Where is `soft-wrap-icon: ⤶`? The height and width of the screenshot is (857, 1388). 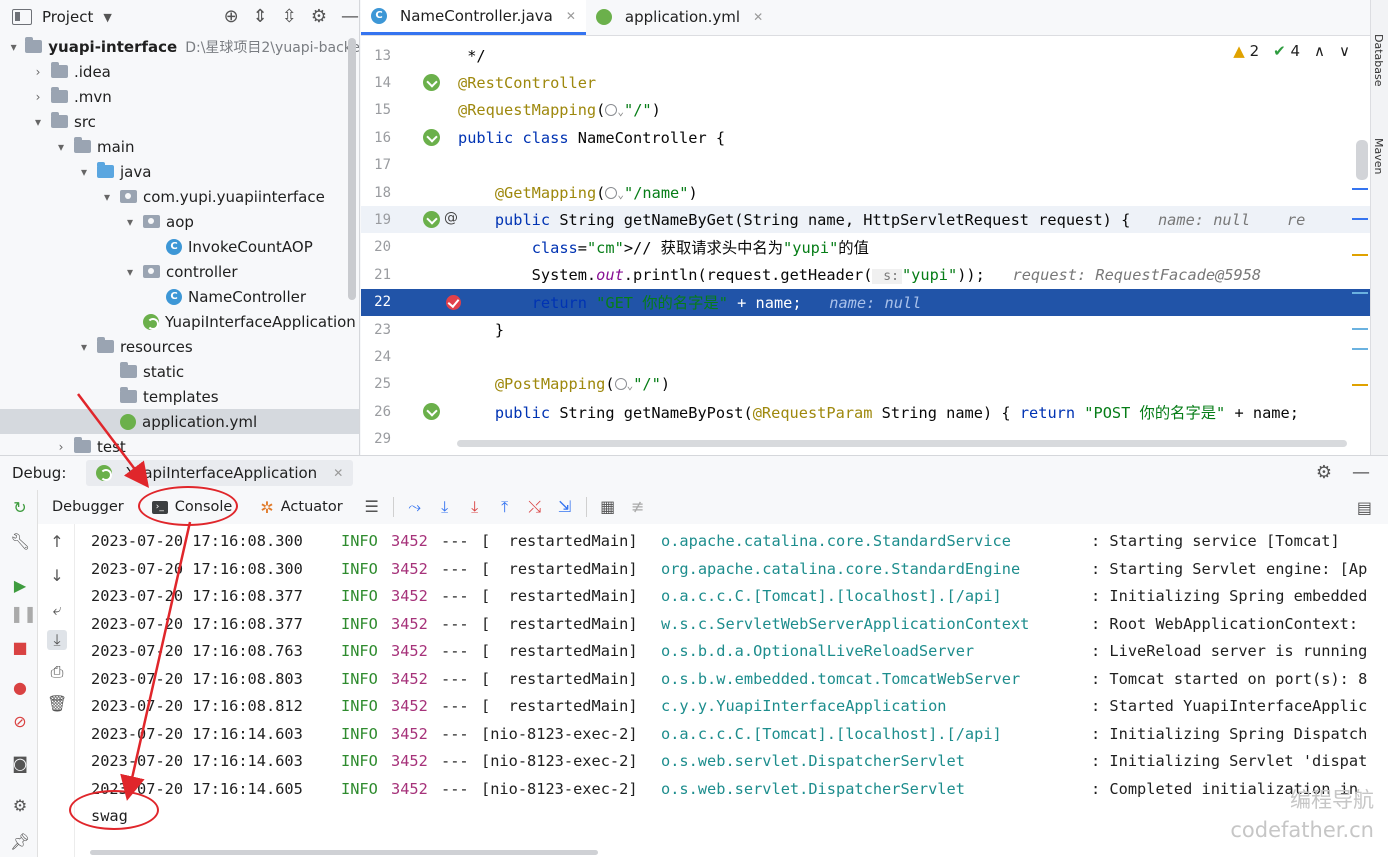 soft-wrap-icon: ⤶ is located at coordinates (57, 610).